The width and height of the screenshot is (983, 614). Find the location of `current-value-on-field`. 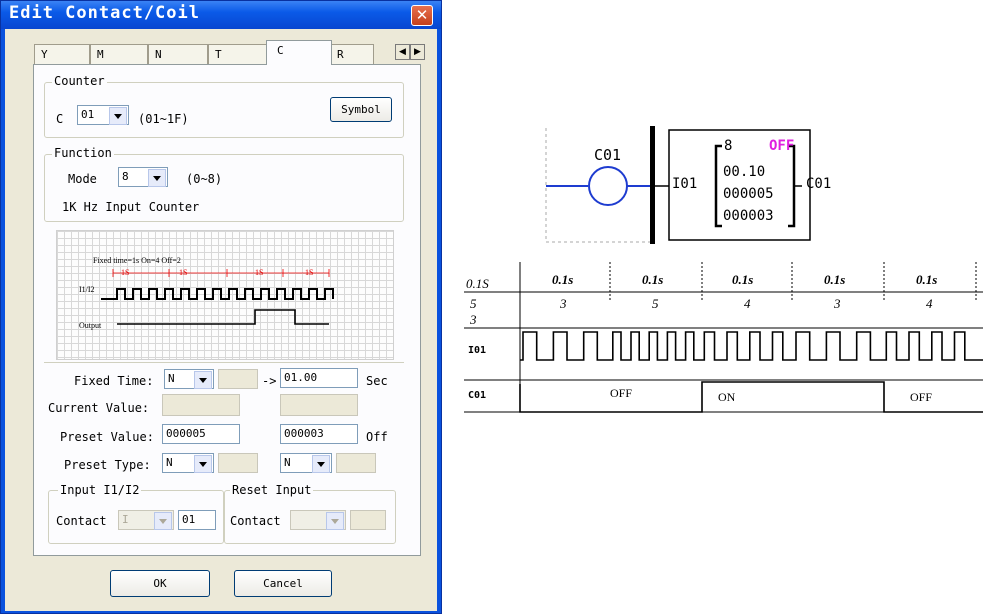

current-value-on-field is located at coordinates (201, 405).